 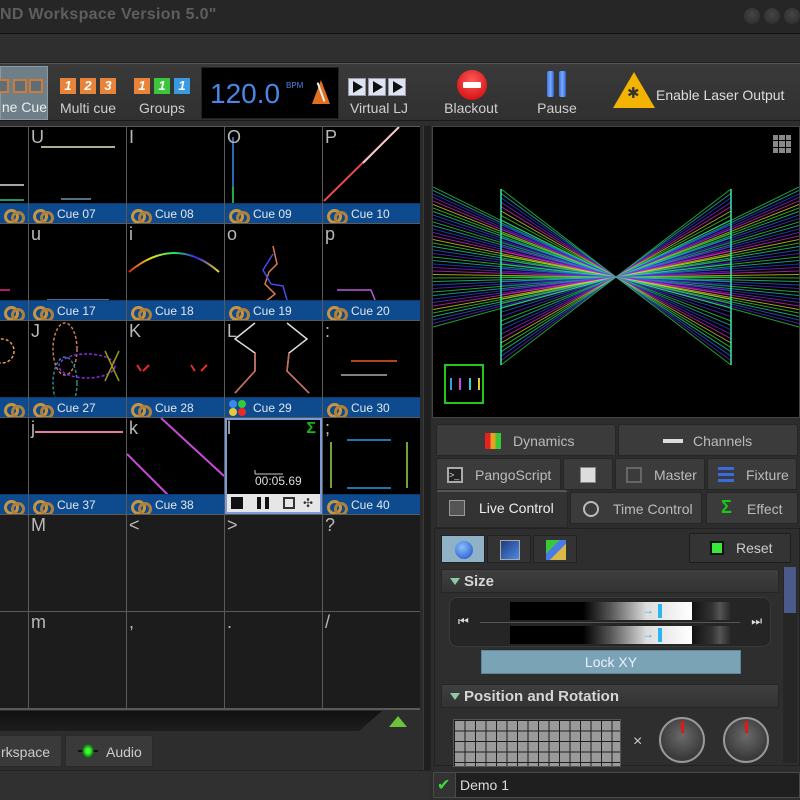 I want to click on cue-hotkey: I, so click(x=132, y=137).